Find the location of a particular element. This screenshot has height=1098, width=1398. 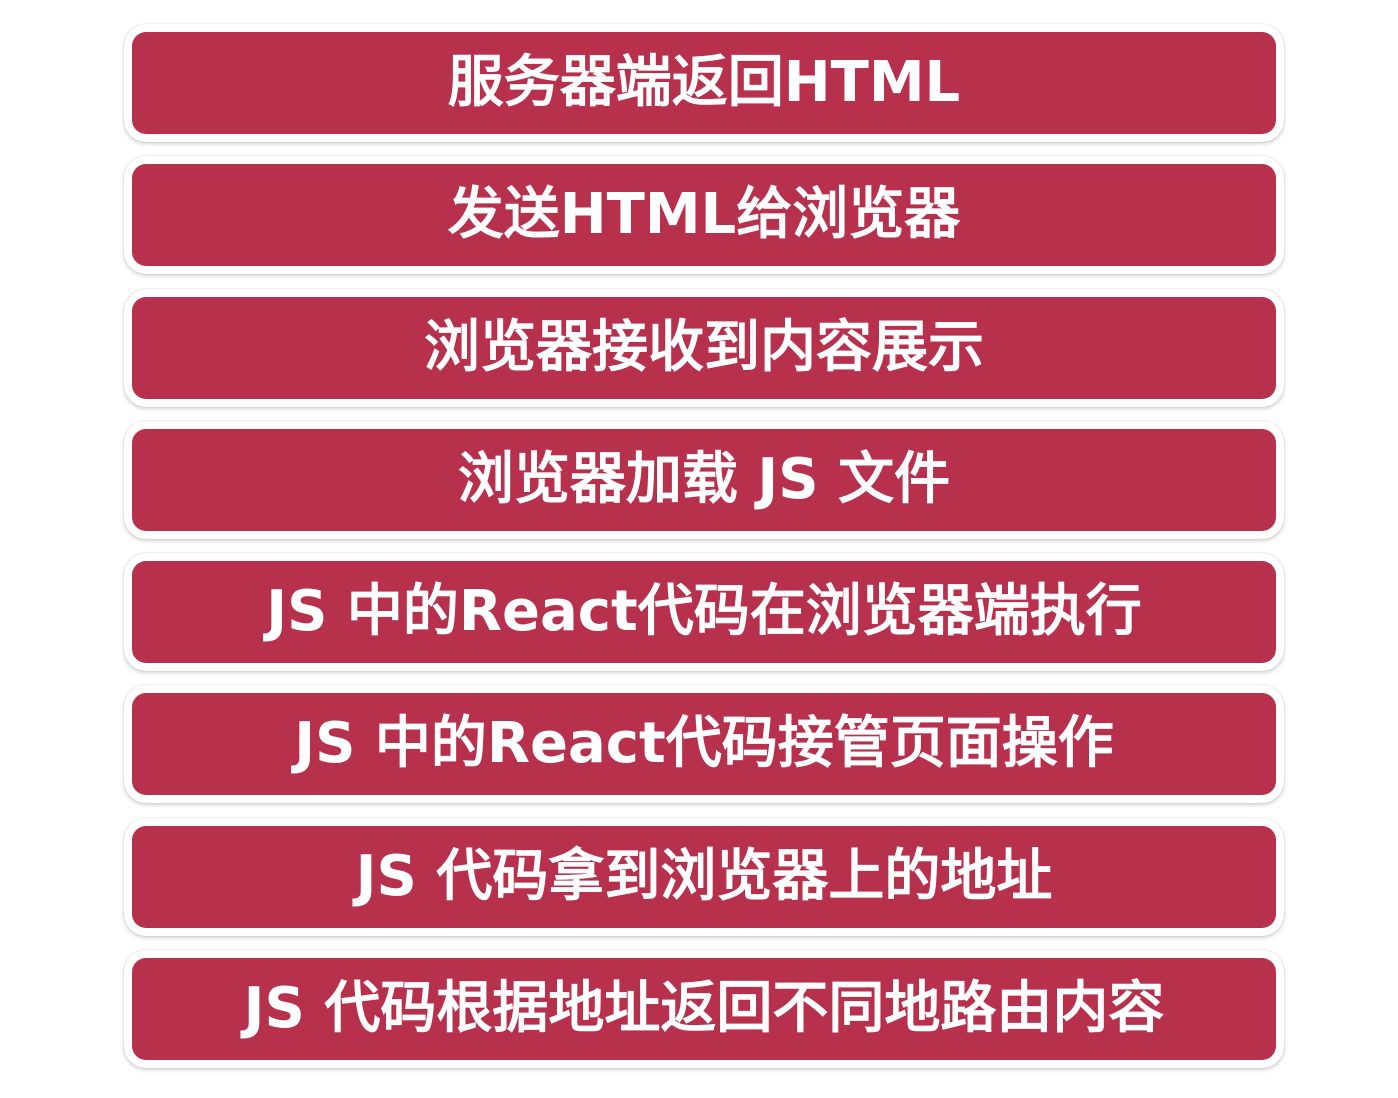

step-6-fill: JS 中的React代码接管页面操作 is located at coordinates (704, 744).